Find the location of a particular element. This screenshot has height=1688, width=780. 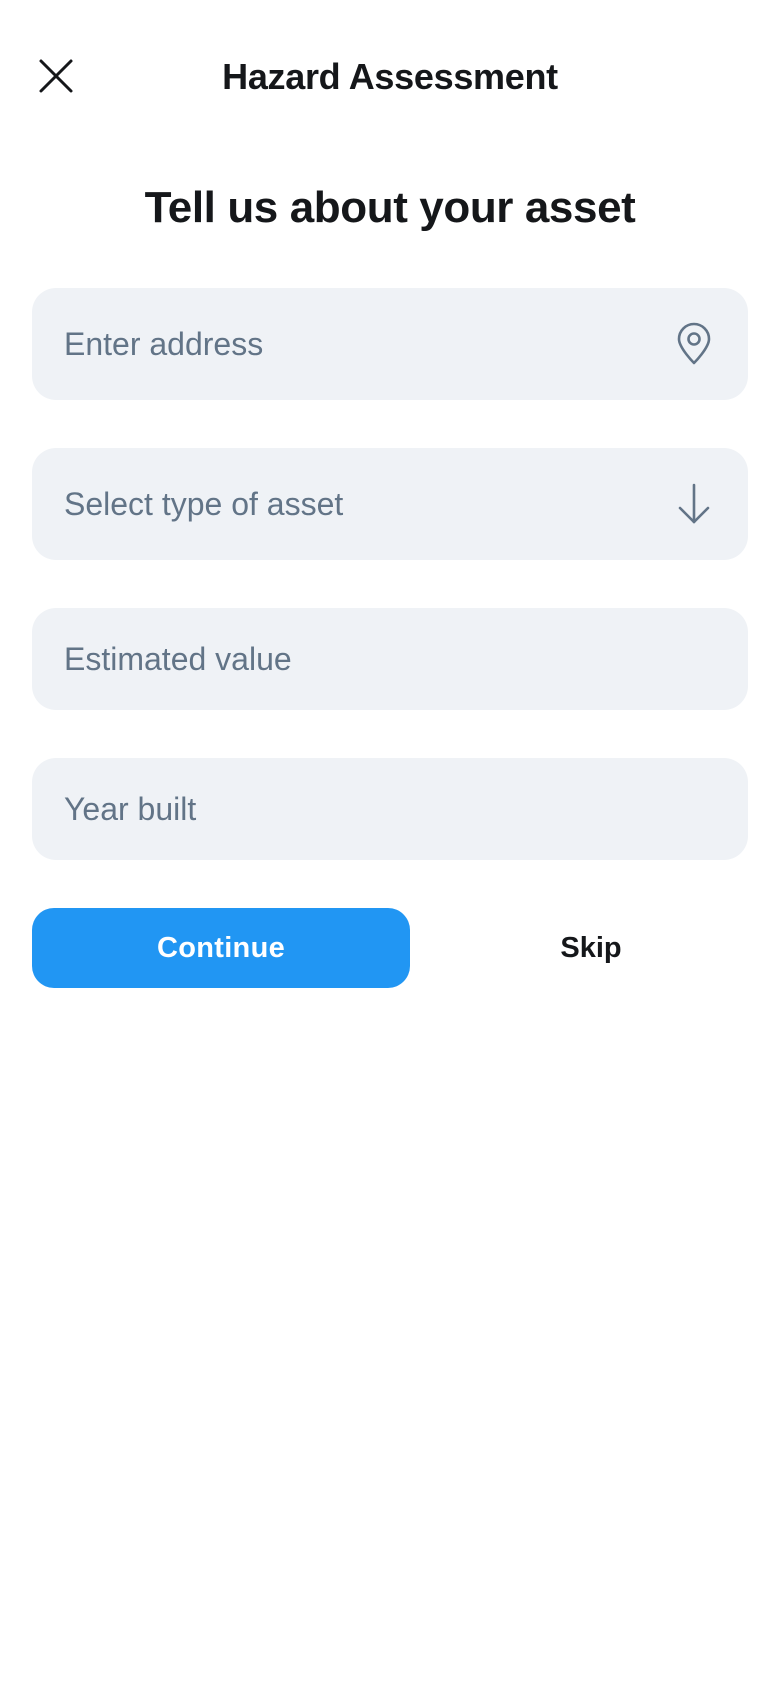

year-built-field: Year built is located at coordinates (390, 809).